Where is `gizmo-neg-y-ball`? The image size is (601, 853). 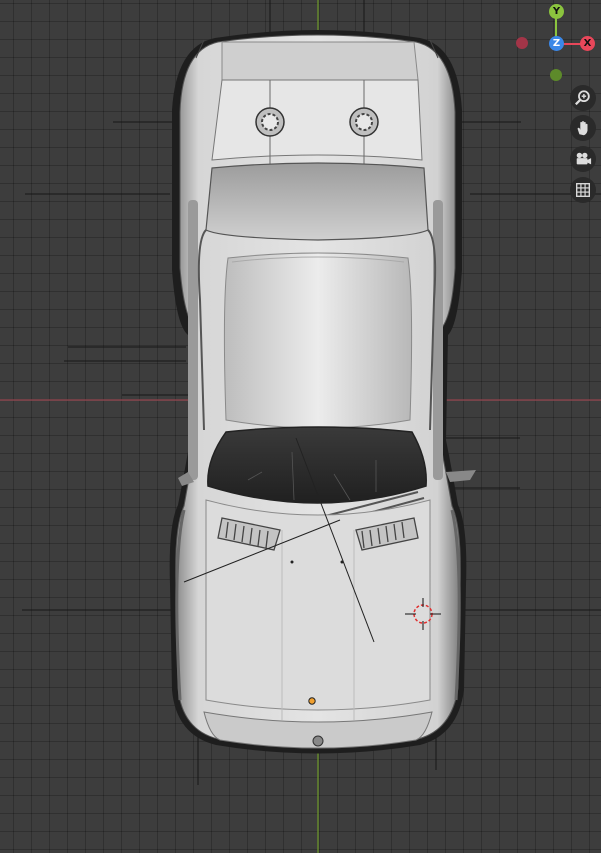 gizmo-neg-y-ball is located at coordinates (556, 75).